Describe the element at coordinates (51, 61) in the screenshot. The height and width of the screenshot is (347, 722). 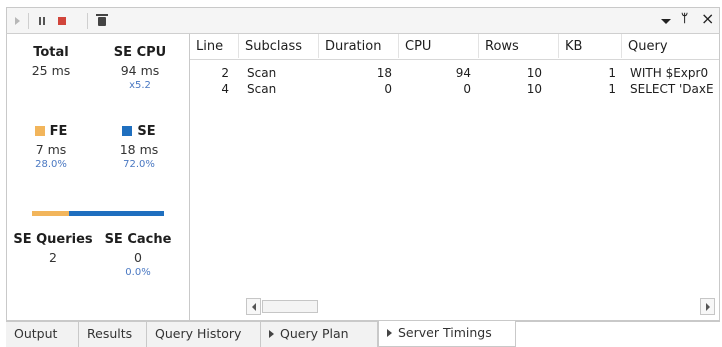
I see `total-metric: Total 25 ms` at that location.